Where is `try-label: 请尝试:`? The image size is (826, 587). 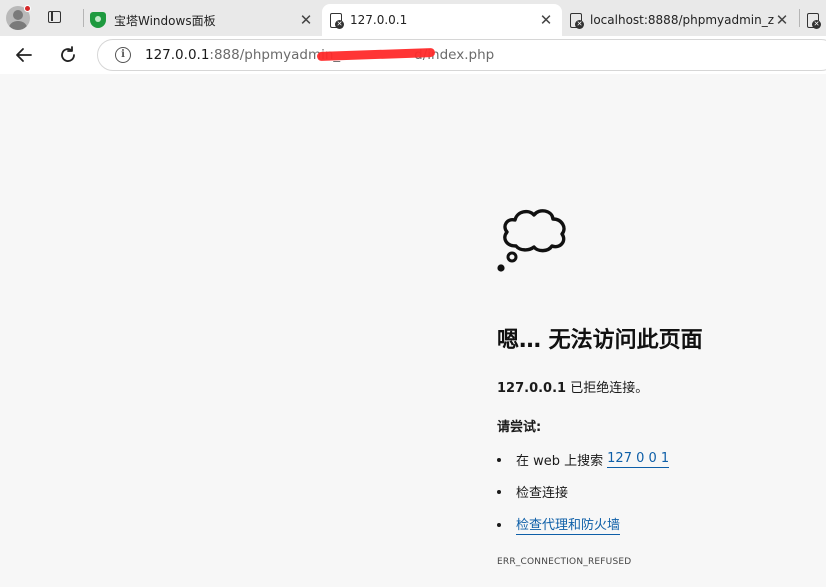
try-label: 请尝试: is located at coordinates (519, 427).